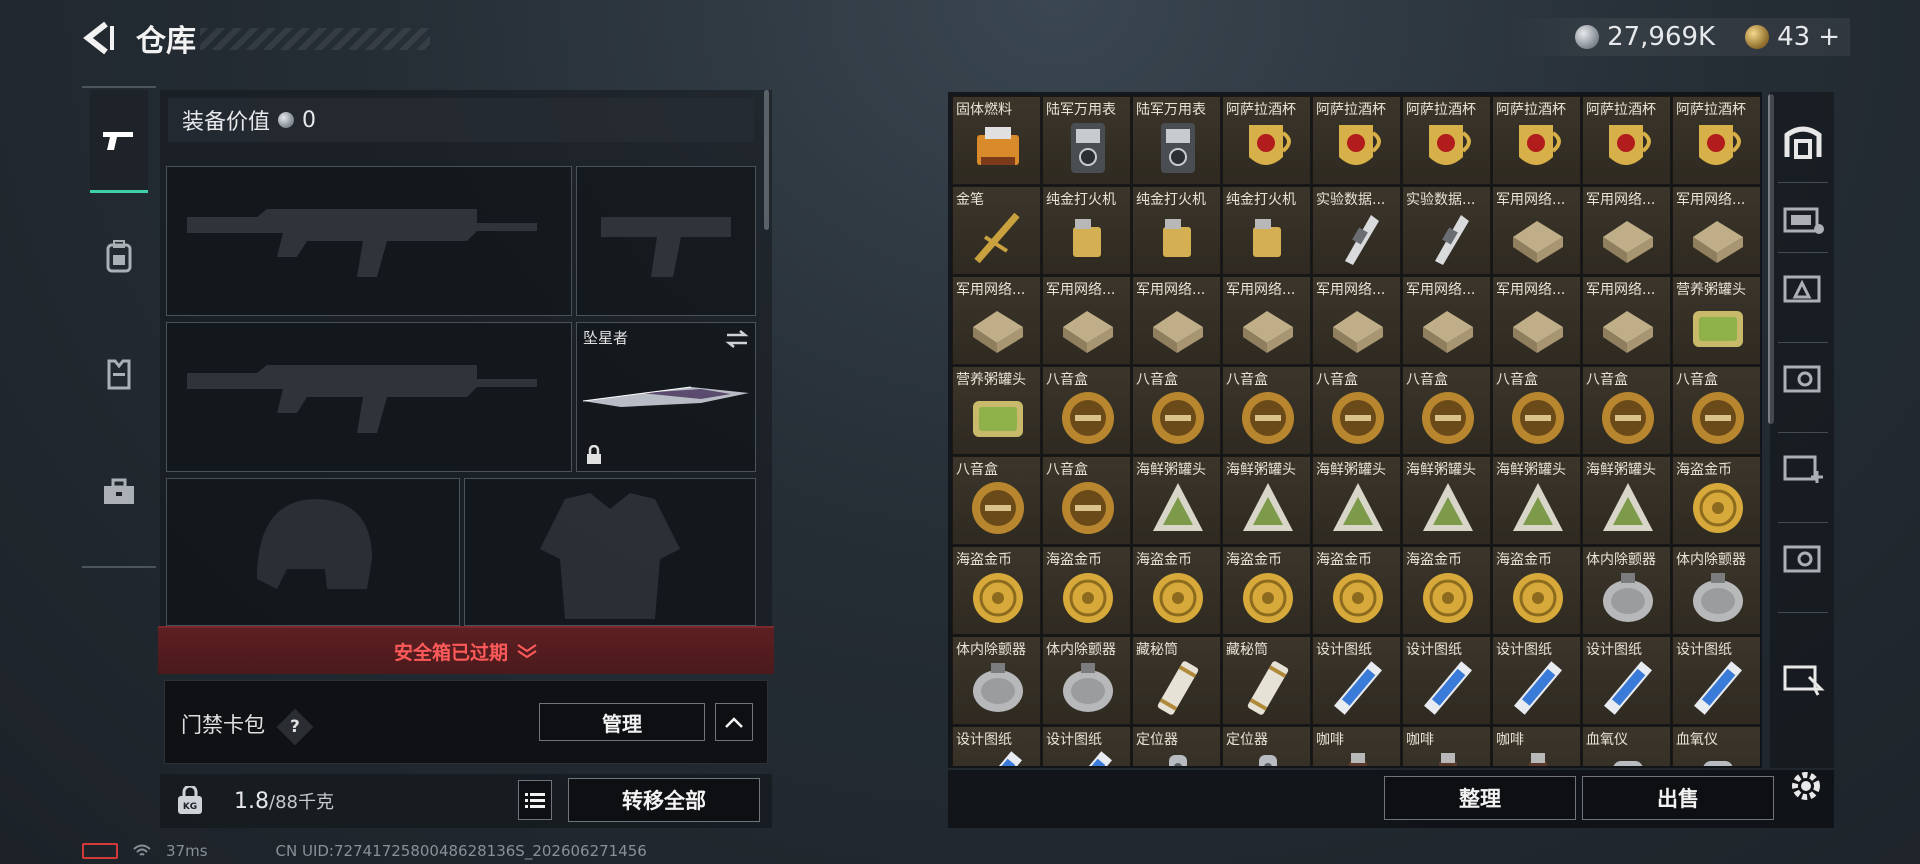  Describe the element at coordinates (119, 141) in the screenshot. I see `tab-weapons` at that location.